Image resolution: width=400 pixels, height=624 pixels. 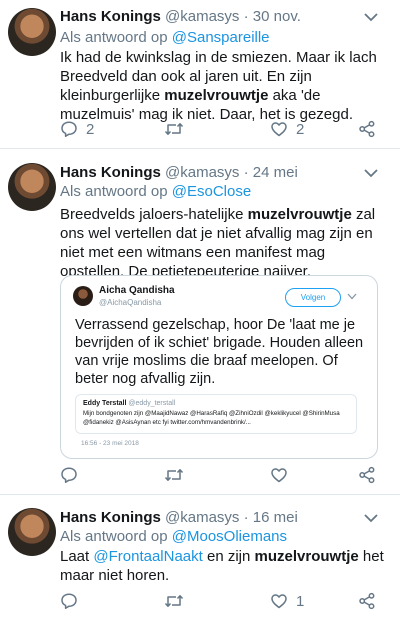 I want to click on like-count: 1, so click(x=300, y=601).